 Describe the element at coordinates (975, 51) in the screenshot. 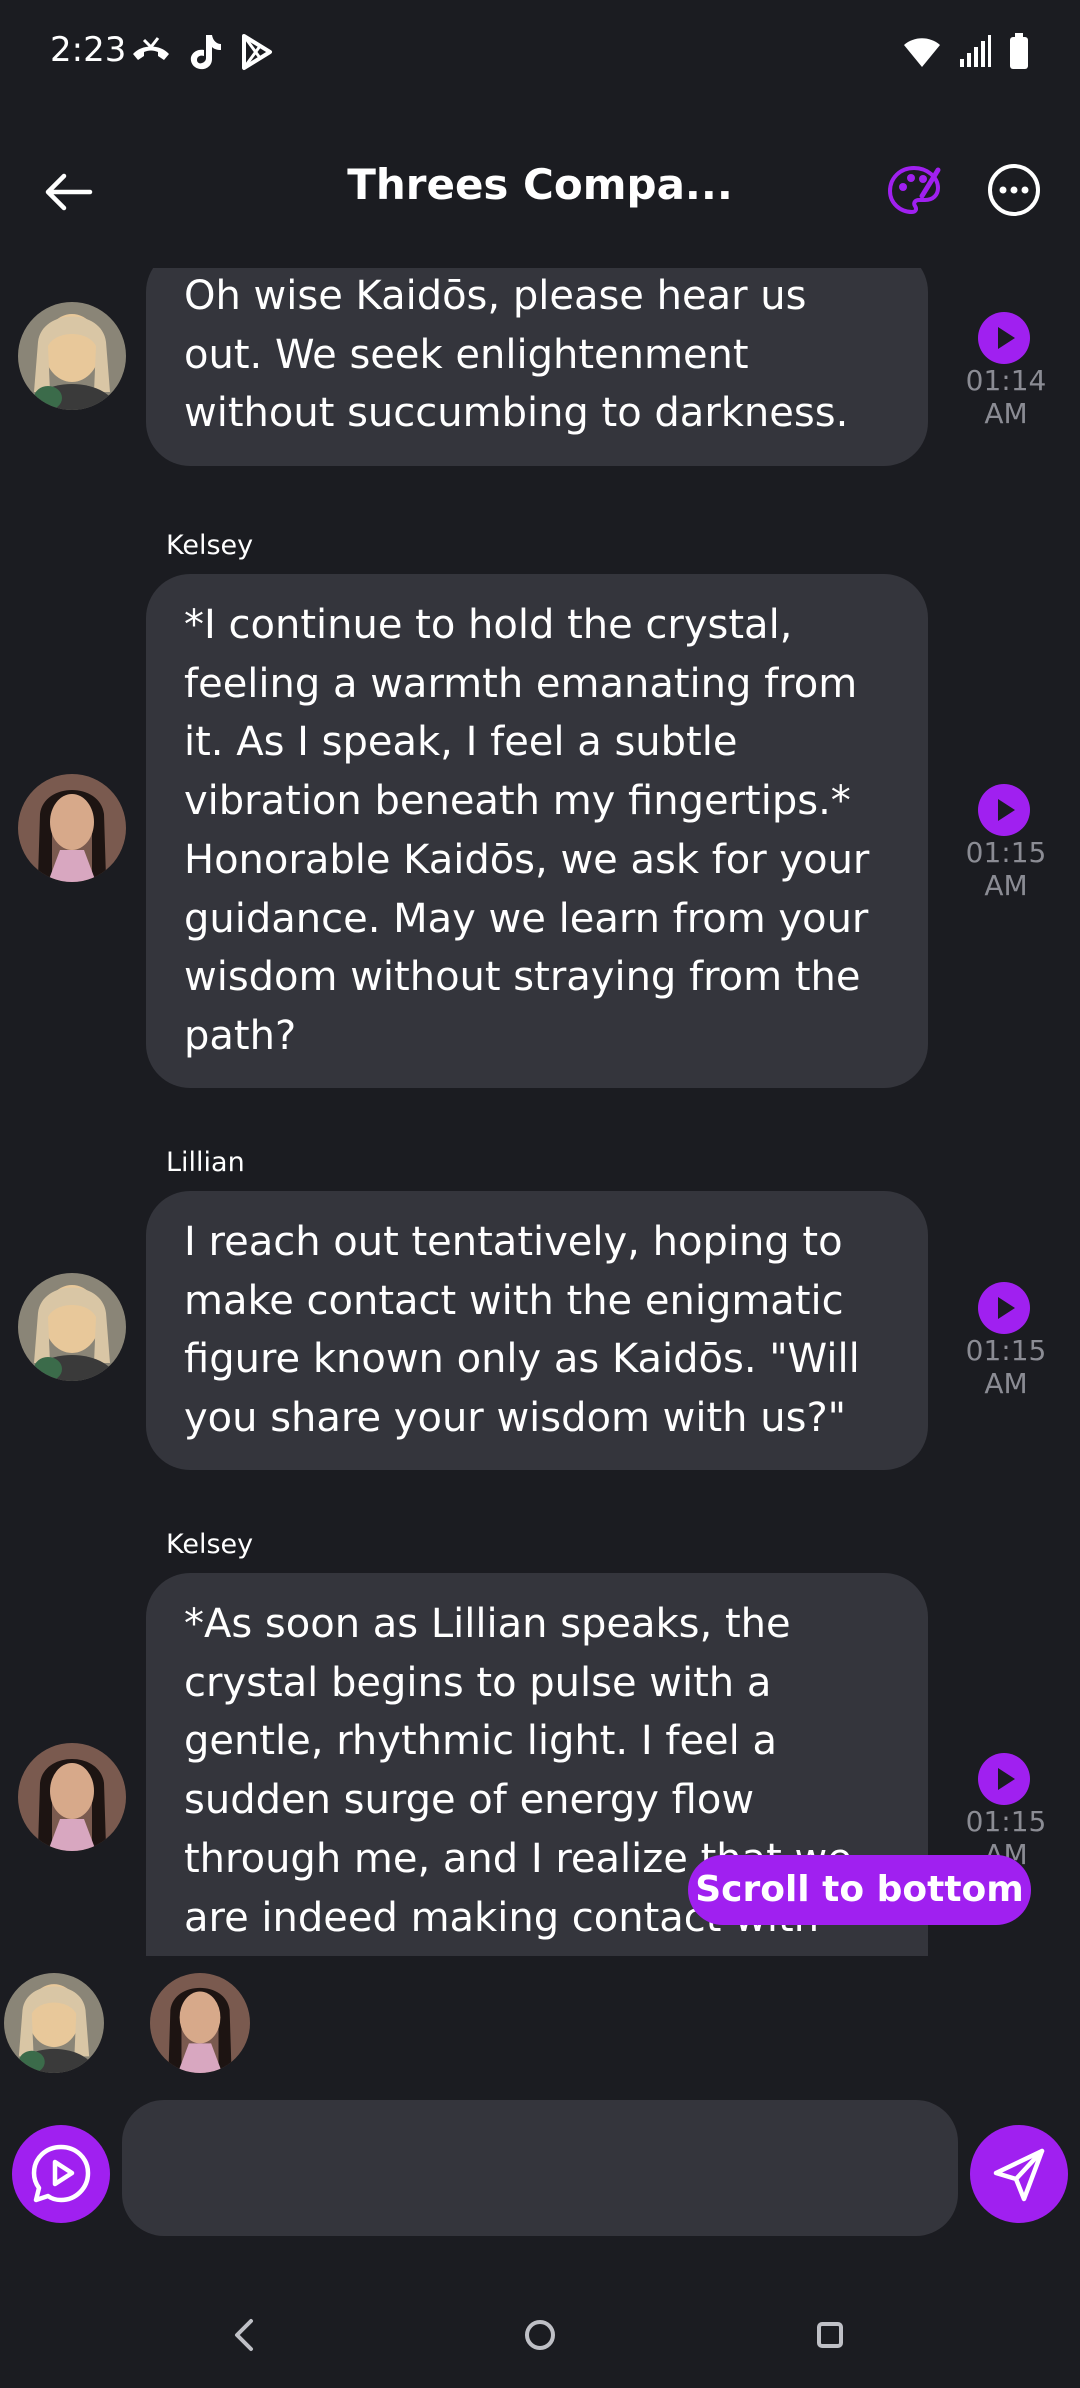

I see `signal-icon` at that location.